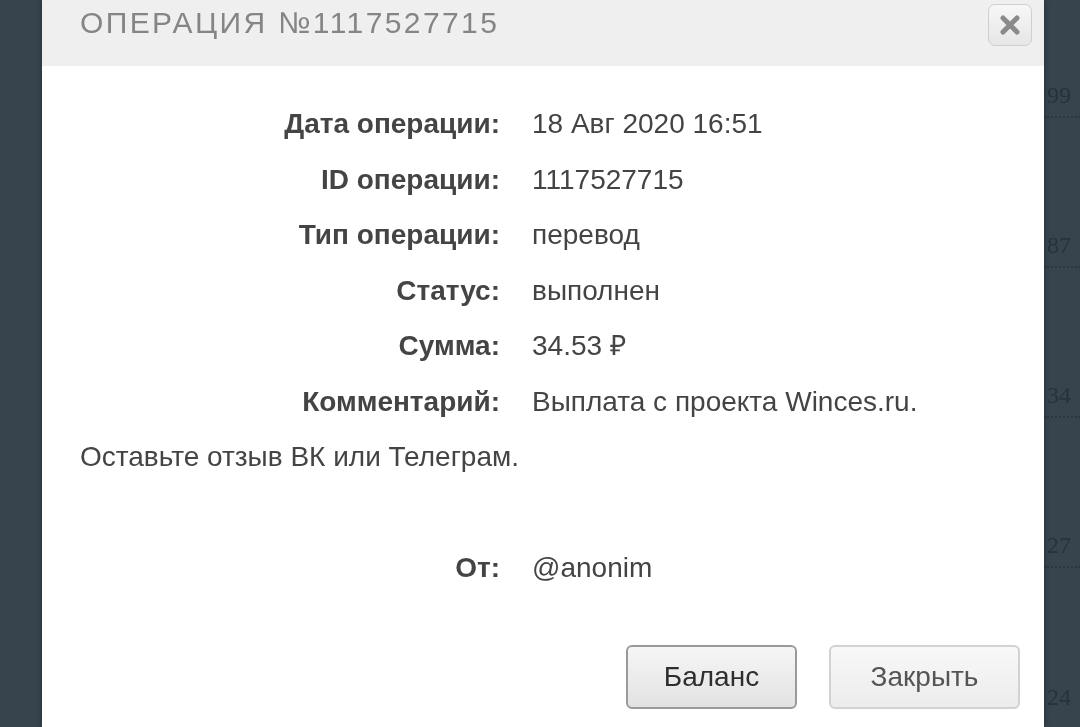  I want to click on dialog-title: ОПЕРАЦИЯ №1117527715, so click(290, 21).